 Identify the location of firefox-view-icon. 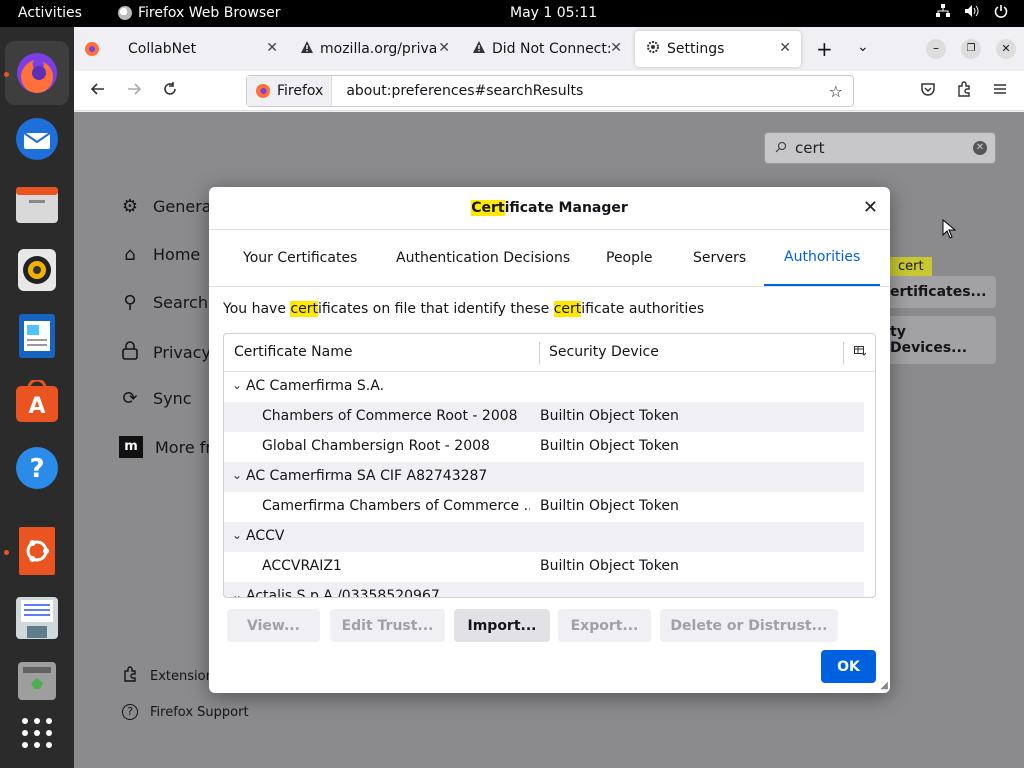
(92, 51).